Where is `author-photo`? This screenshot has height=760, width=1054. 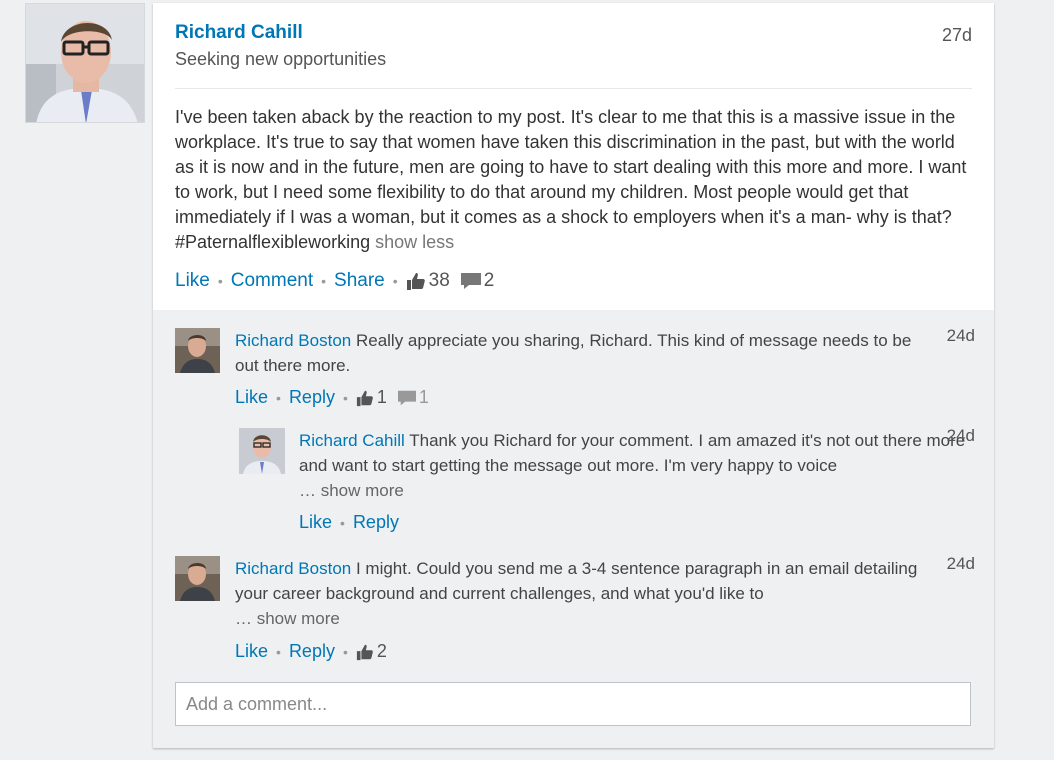
author-photo is located at coordinates (85, 63).